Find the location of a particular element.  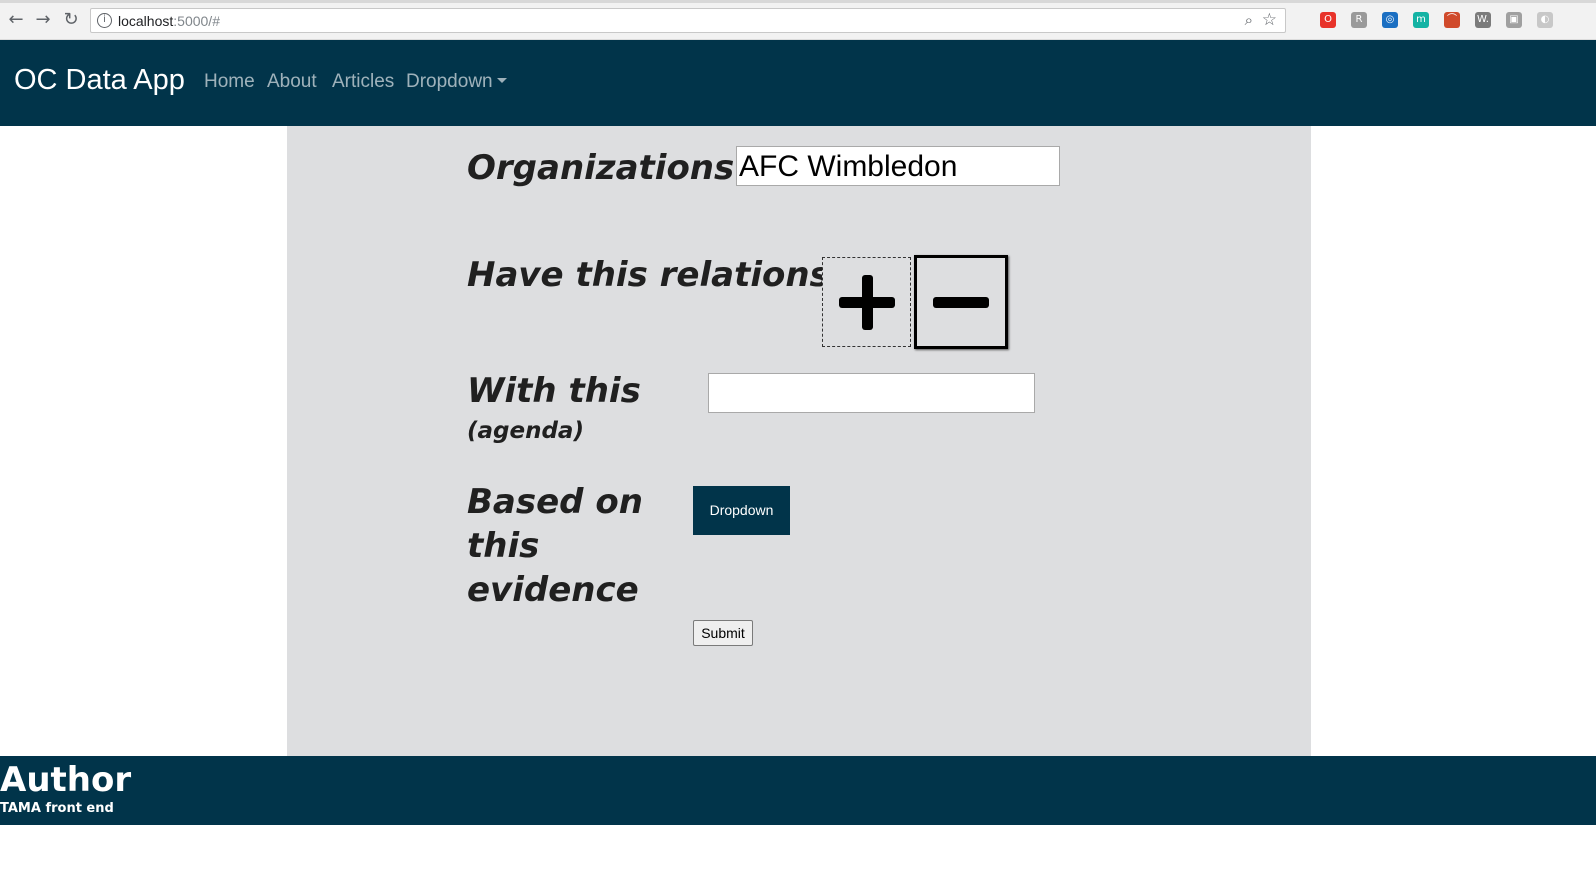

app-navbar: OC Data App Home About Articles Dropdown is located at coordinates (798, 83).